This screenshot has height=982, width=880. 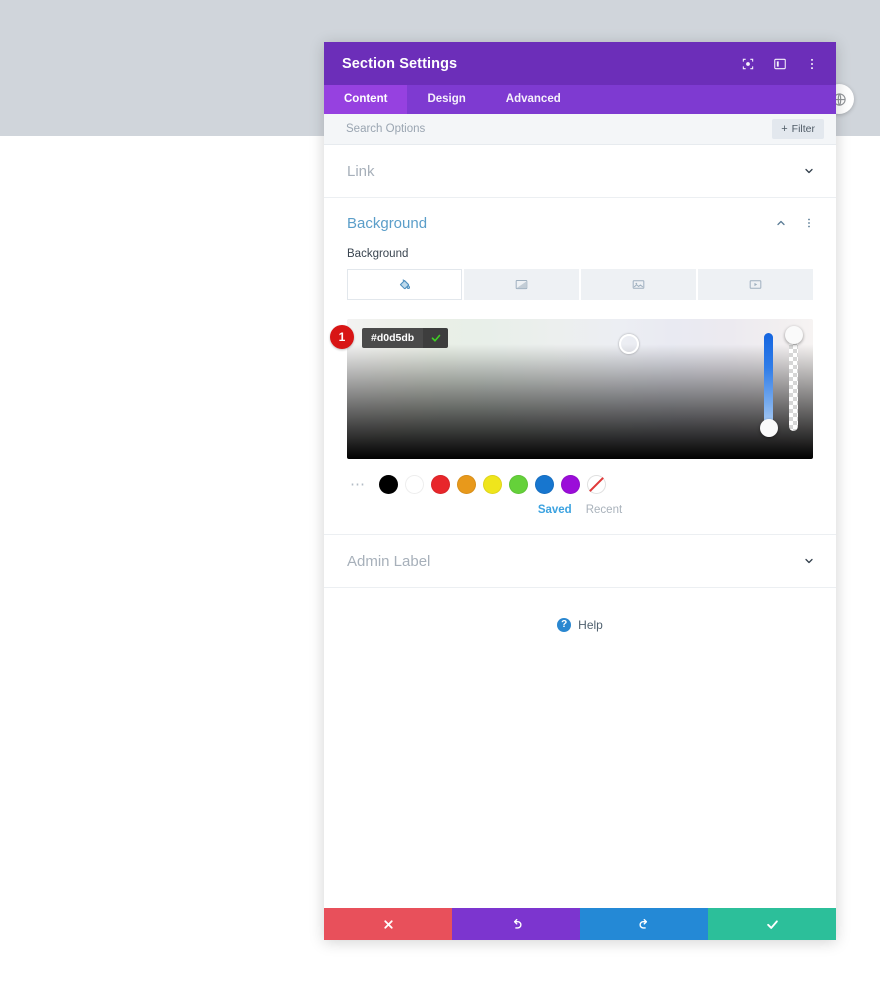 I want to click on modal-footer, so click(x=580, y=924).